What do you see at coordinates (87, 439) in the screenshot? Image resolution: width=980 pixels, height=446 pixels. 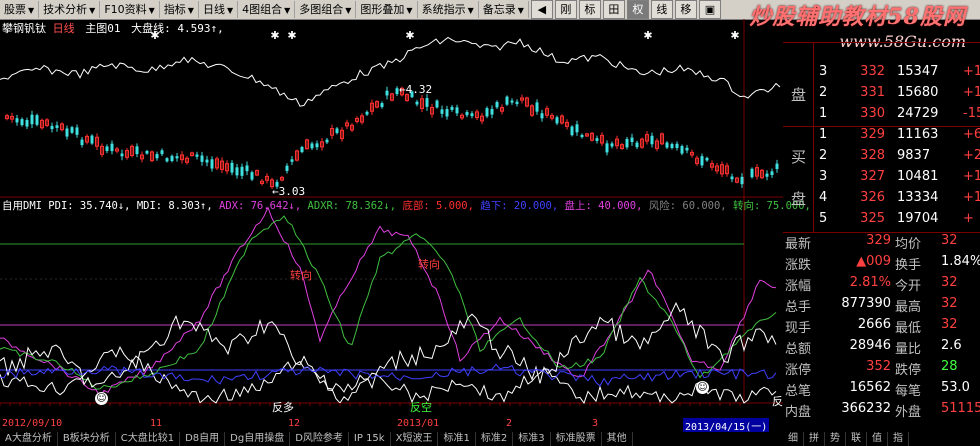 I see `bottom-tab: B板块分析` at bounding box center [87, 439].